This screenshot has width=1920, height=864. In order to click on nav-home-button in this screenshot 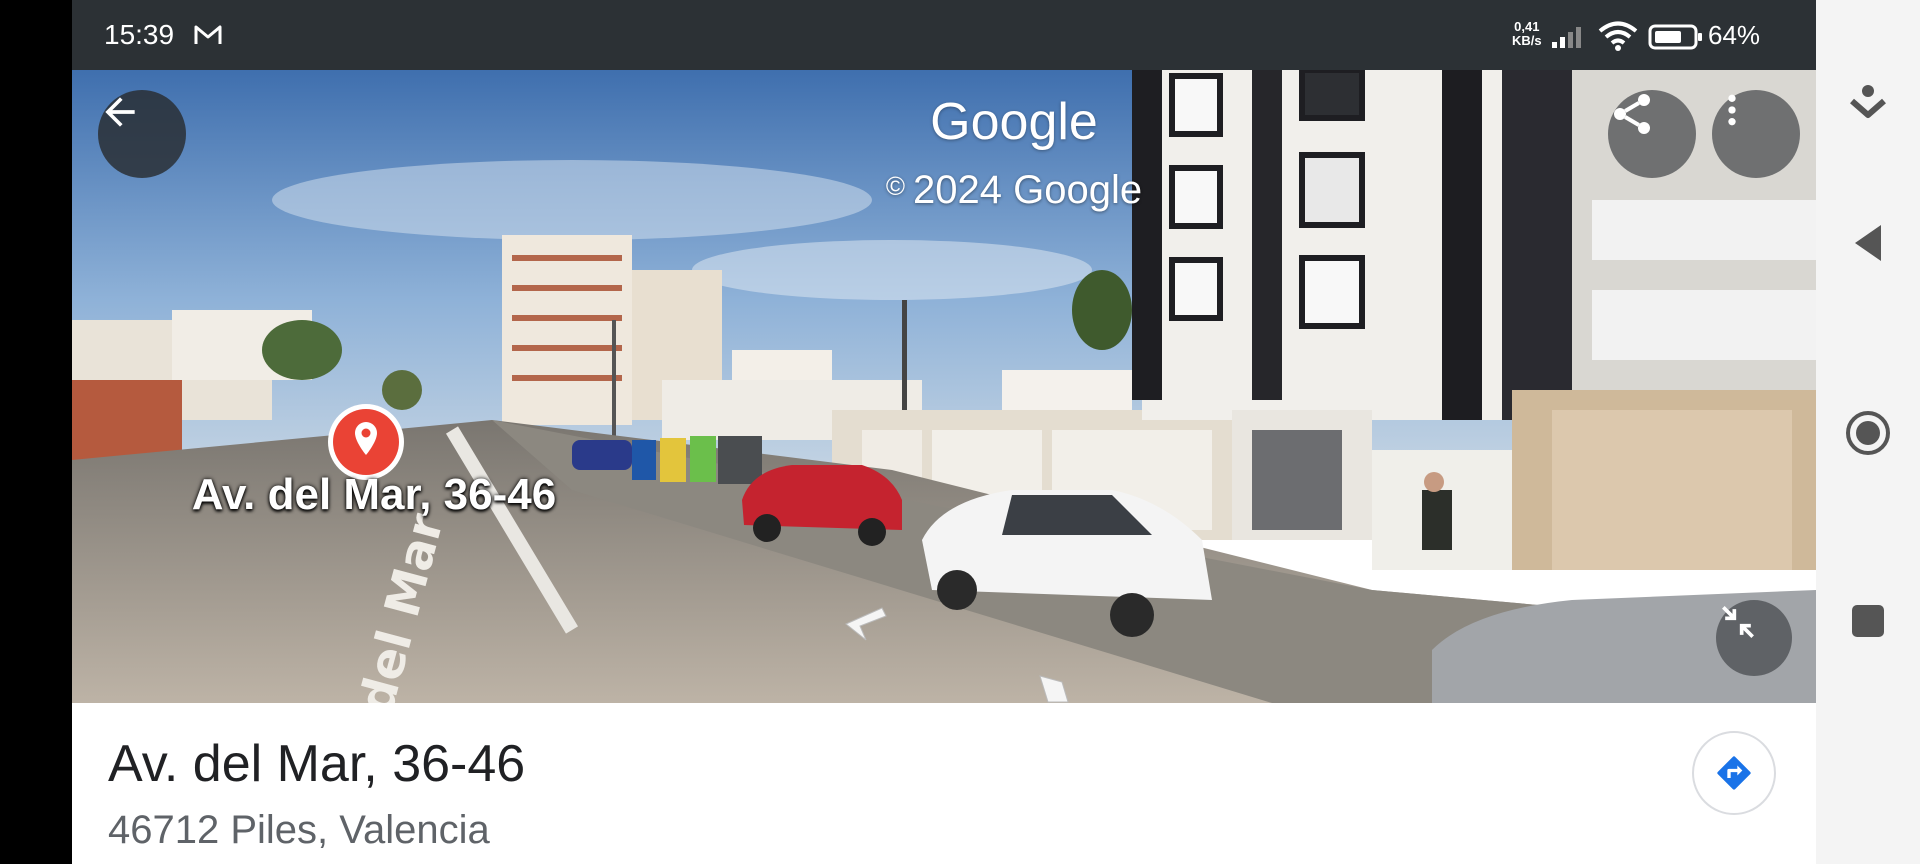, I will do `click(1868, 433)`.